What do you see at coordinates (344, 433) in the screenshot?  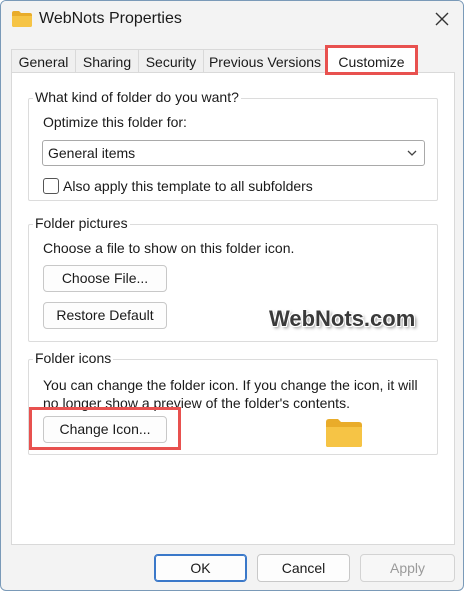 I see `folder-preview-icon` at bounding box center [344, 433].